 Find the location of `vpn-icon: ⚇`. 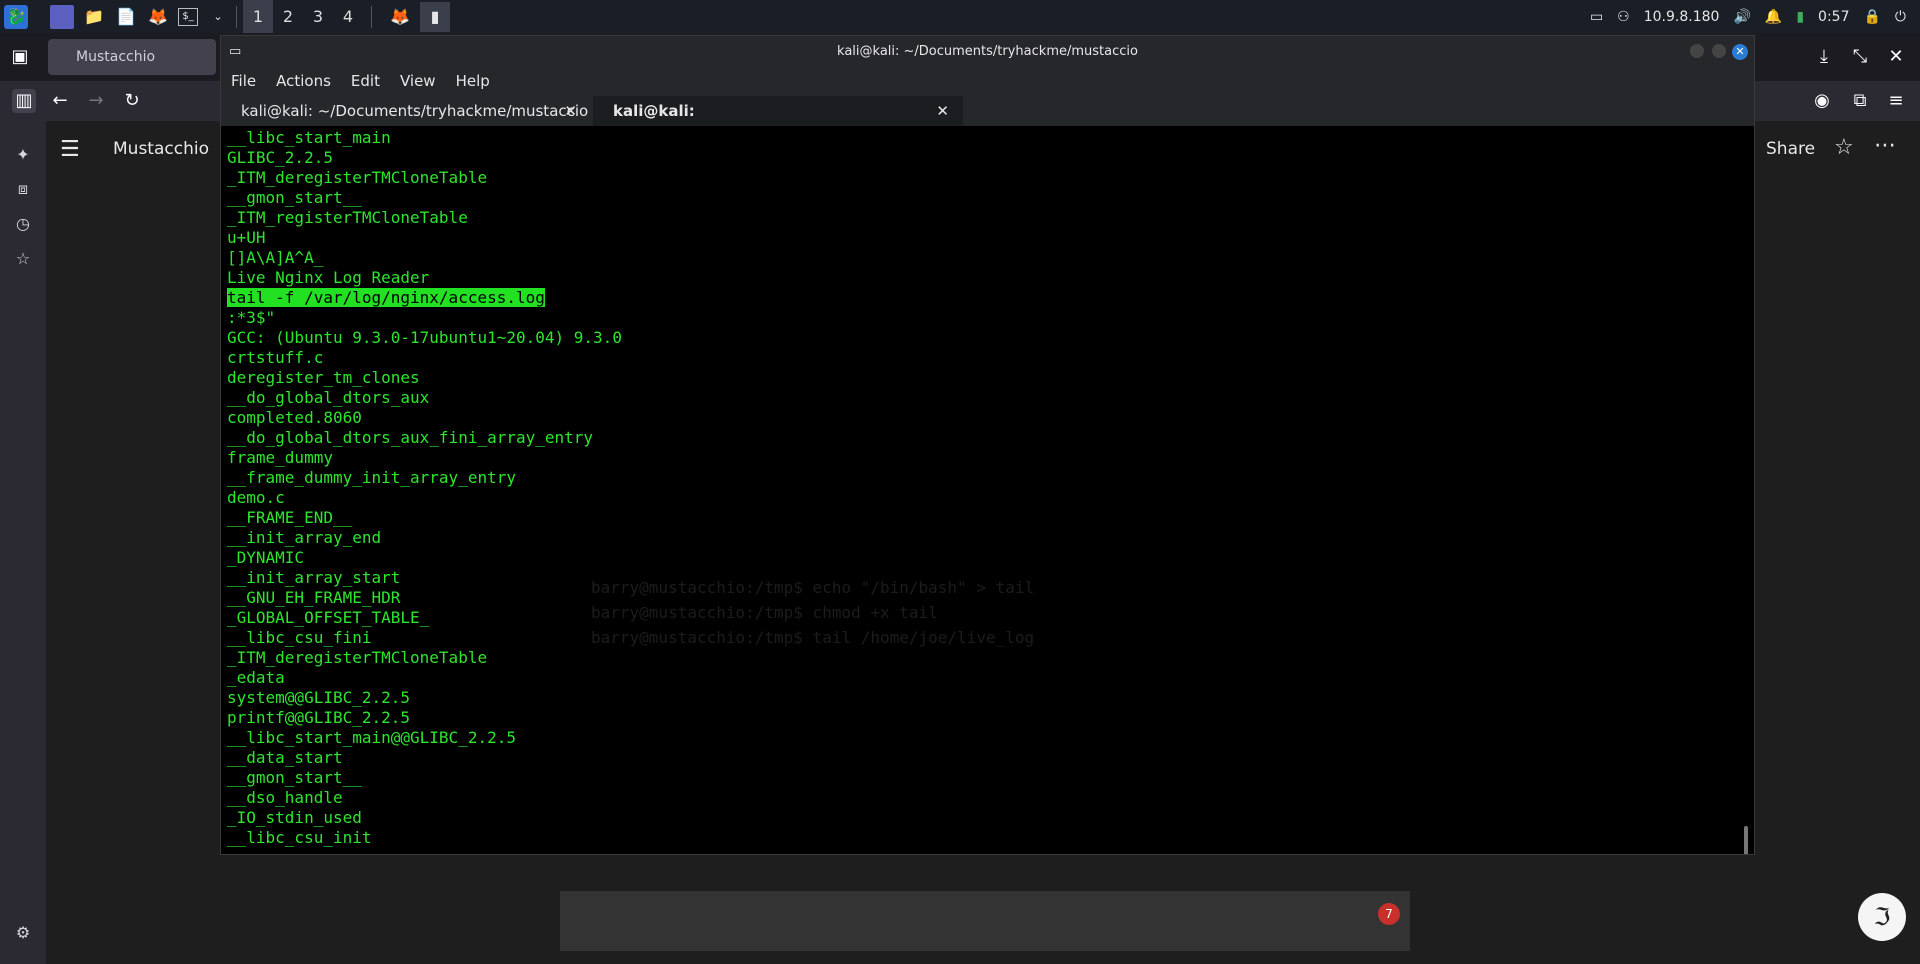

vpn-icon: ⚇ is located at coordinates (1623, 17).